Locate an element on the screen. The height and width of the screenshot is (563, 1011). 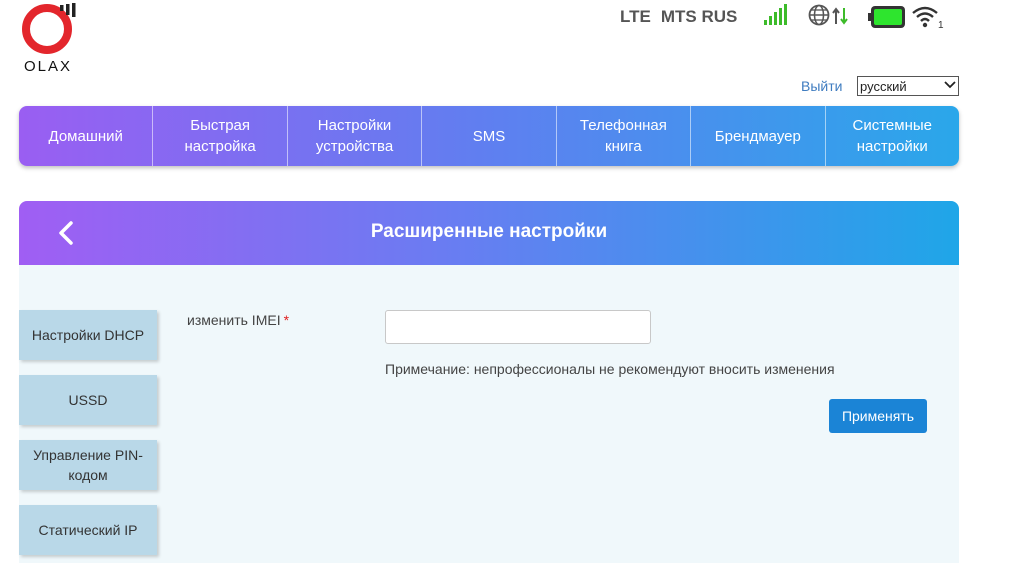
panel-header: Расширенные настройки is located at coordinates (489, 233).